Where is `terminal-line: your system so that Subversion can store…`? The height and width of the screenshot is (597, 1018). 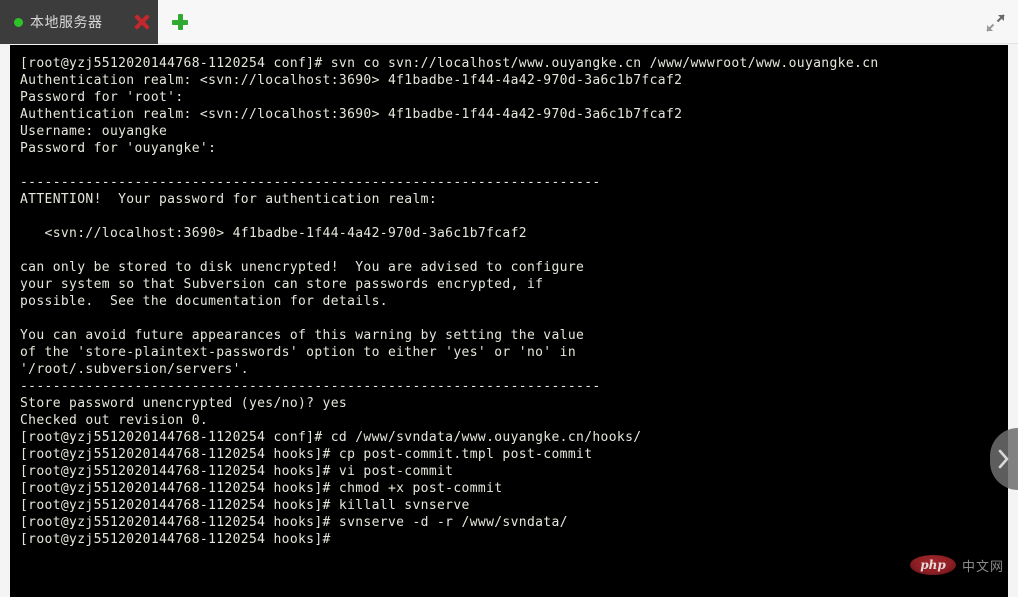
terminal-line: your system so that Subversion can store… is located at coordinates (282, 284).